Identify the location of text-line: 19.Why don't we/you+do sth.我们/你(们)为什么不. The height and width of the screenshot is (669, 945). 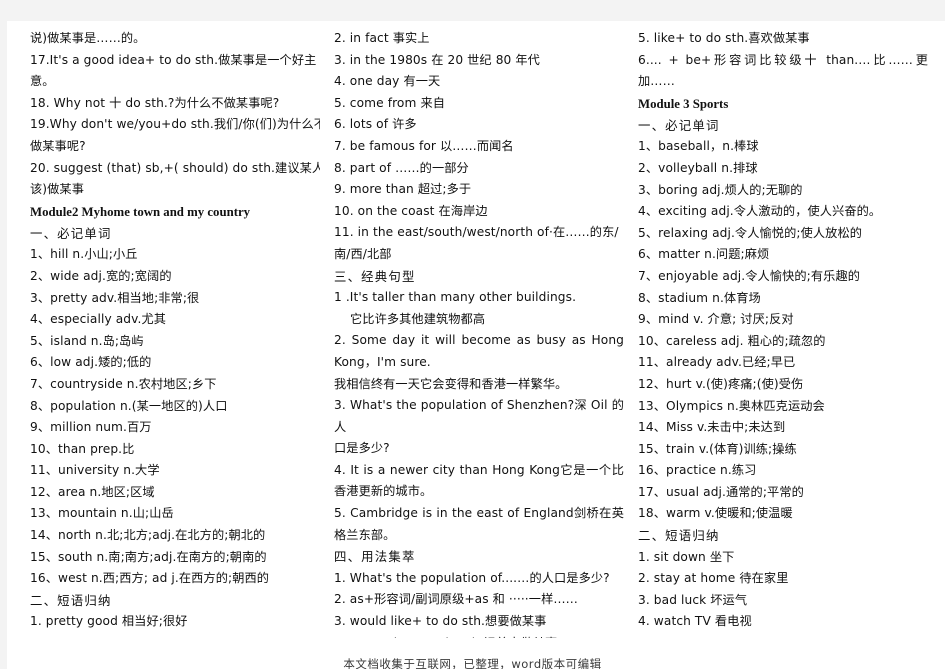
(175, 124).